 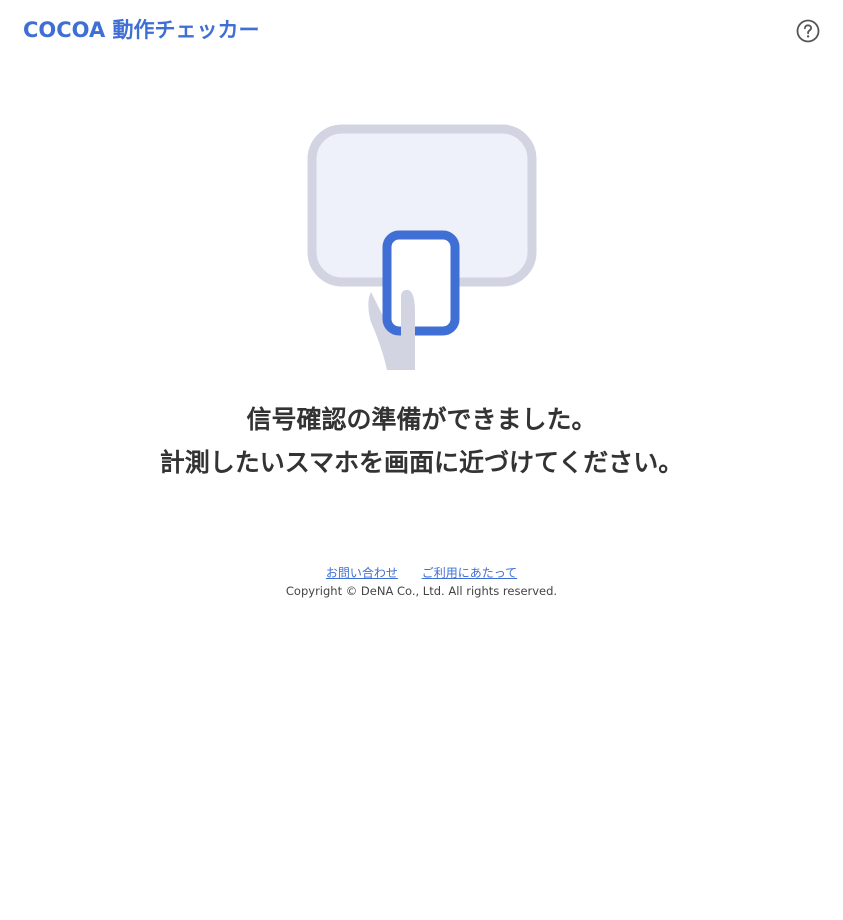 What do you see at coordinates (421, 419) in the screenshot?
I see `message-line-ready: 信号確認の準備ができました。` at bounding box center [421, 419].